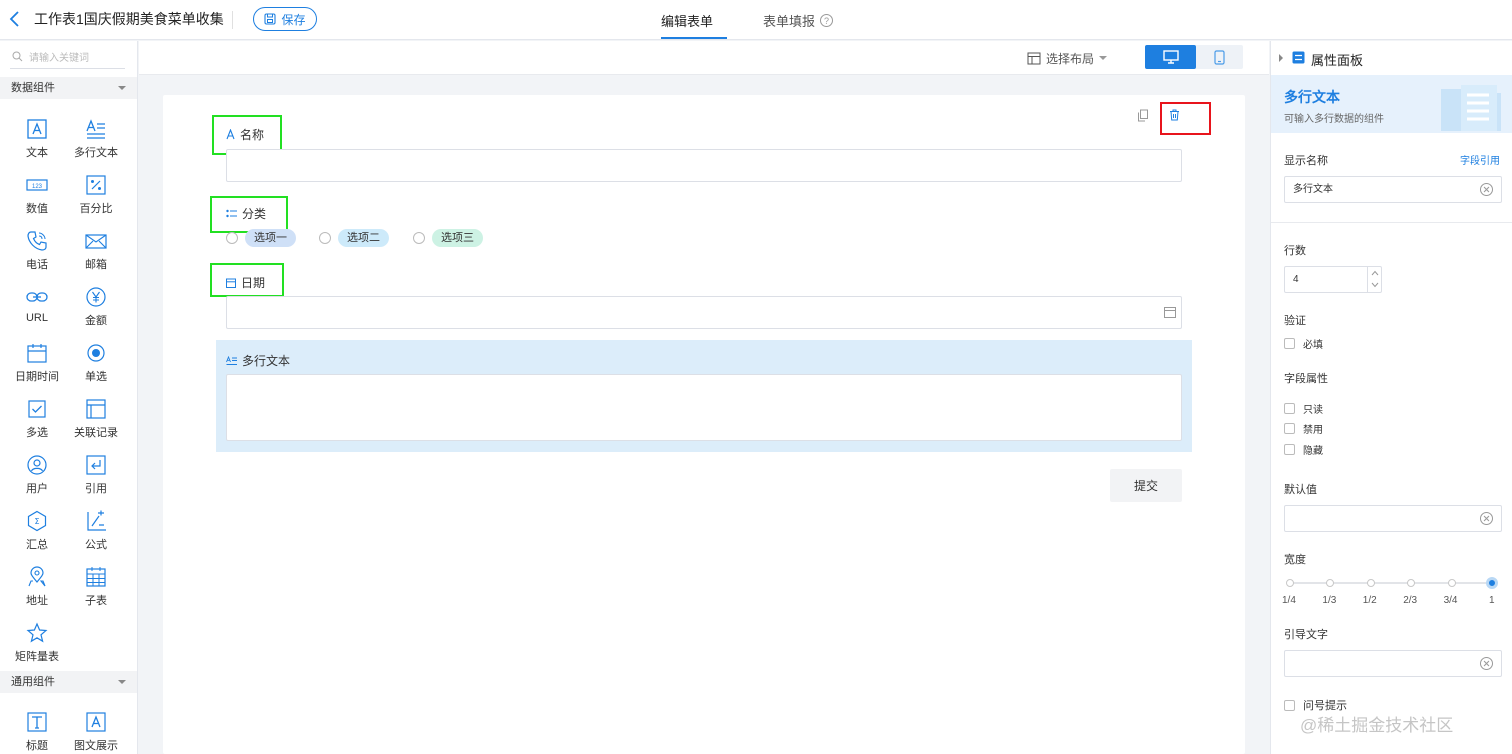 This screenshot has height=754, width=1512. I want to click on option-chip: 选项一, so click(270, 238).